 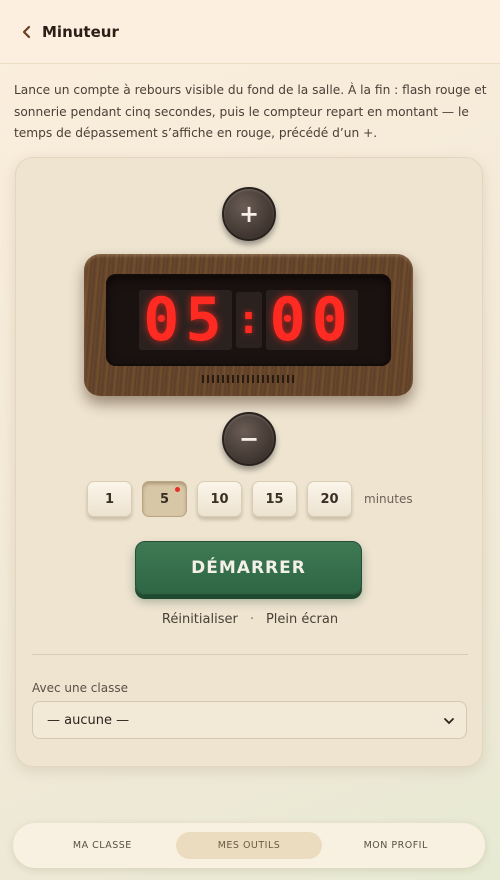 I want to click on timer-seconds: 00, so click(x=311, y=320).